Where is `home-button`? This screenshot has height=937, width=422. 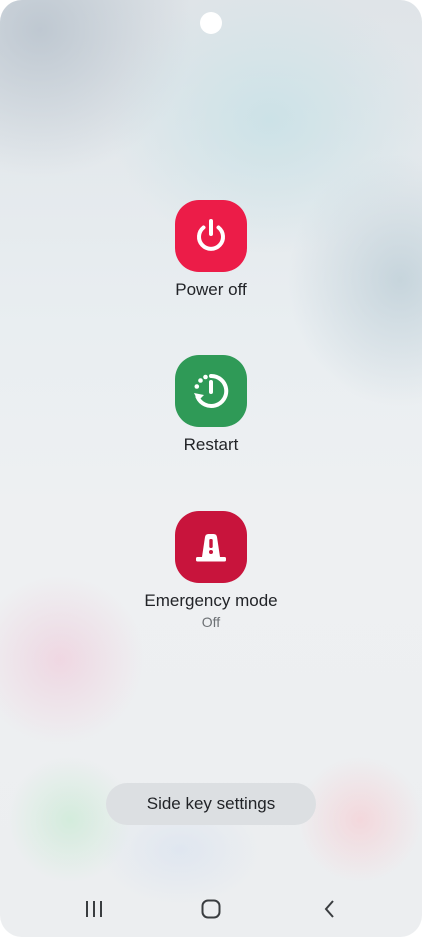 home-button is located at coordinates (211, 909).